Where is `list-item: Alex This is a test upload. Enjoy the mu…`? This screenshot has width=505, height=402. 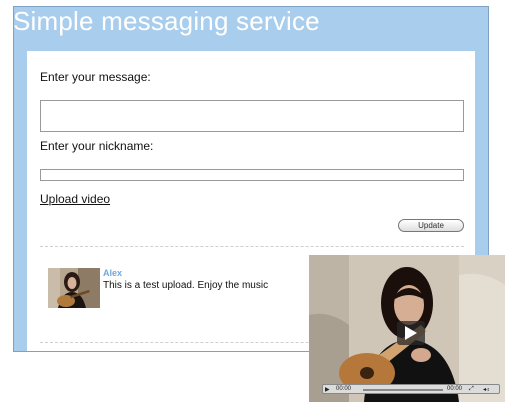
list-item: Alex This is a test upload. Enjoy the mu… is located at coordinates (198, 288).